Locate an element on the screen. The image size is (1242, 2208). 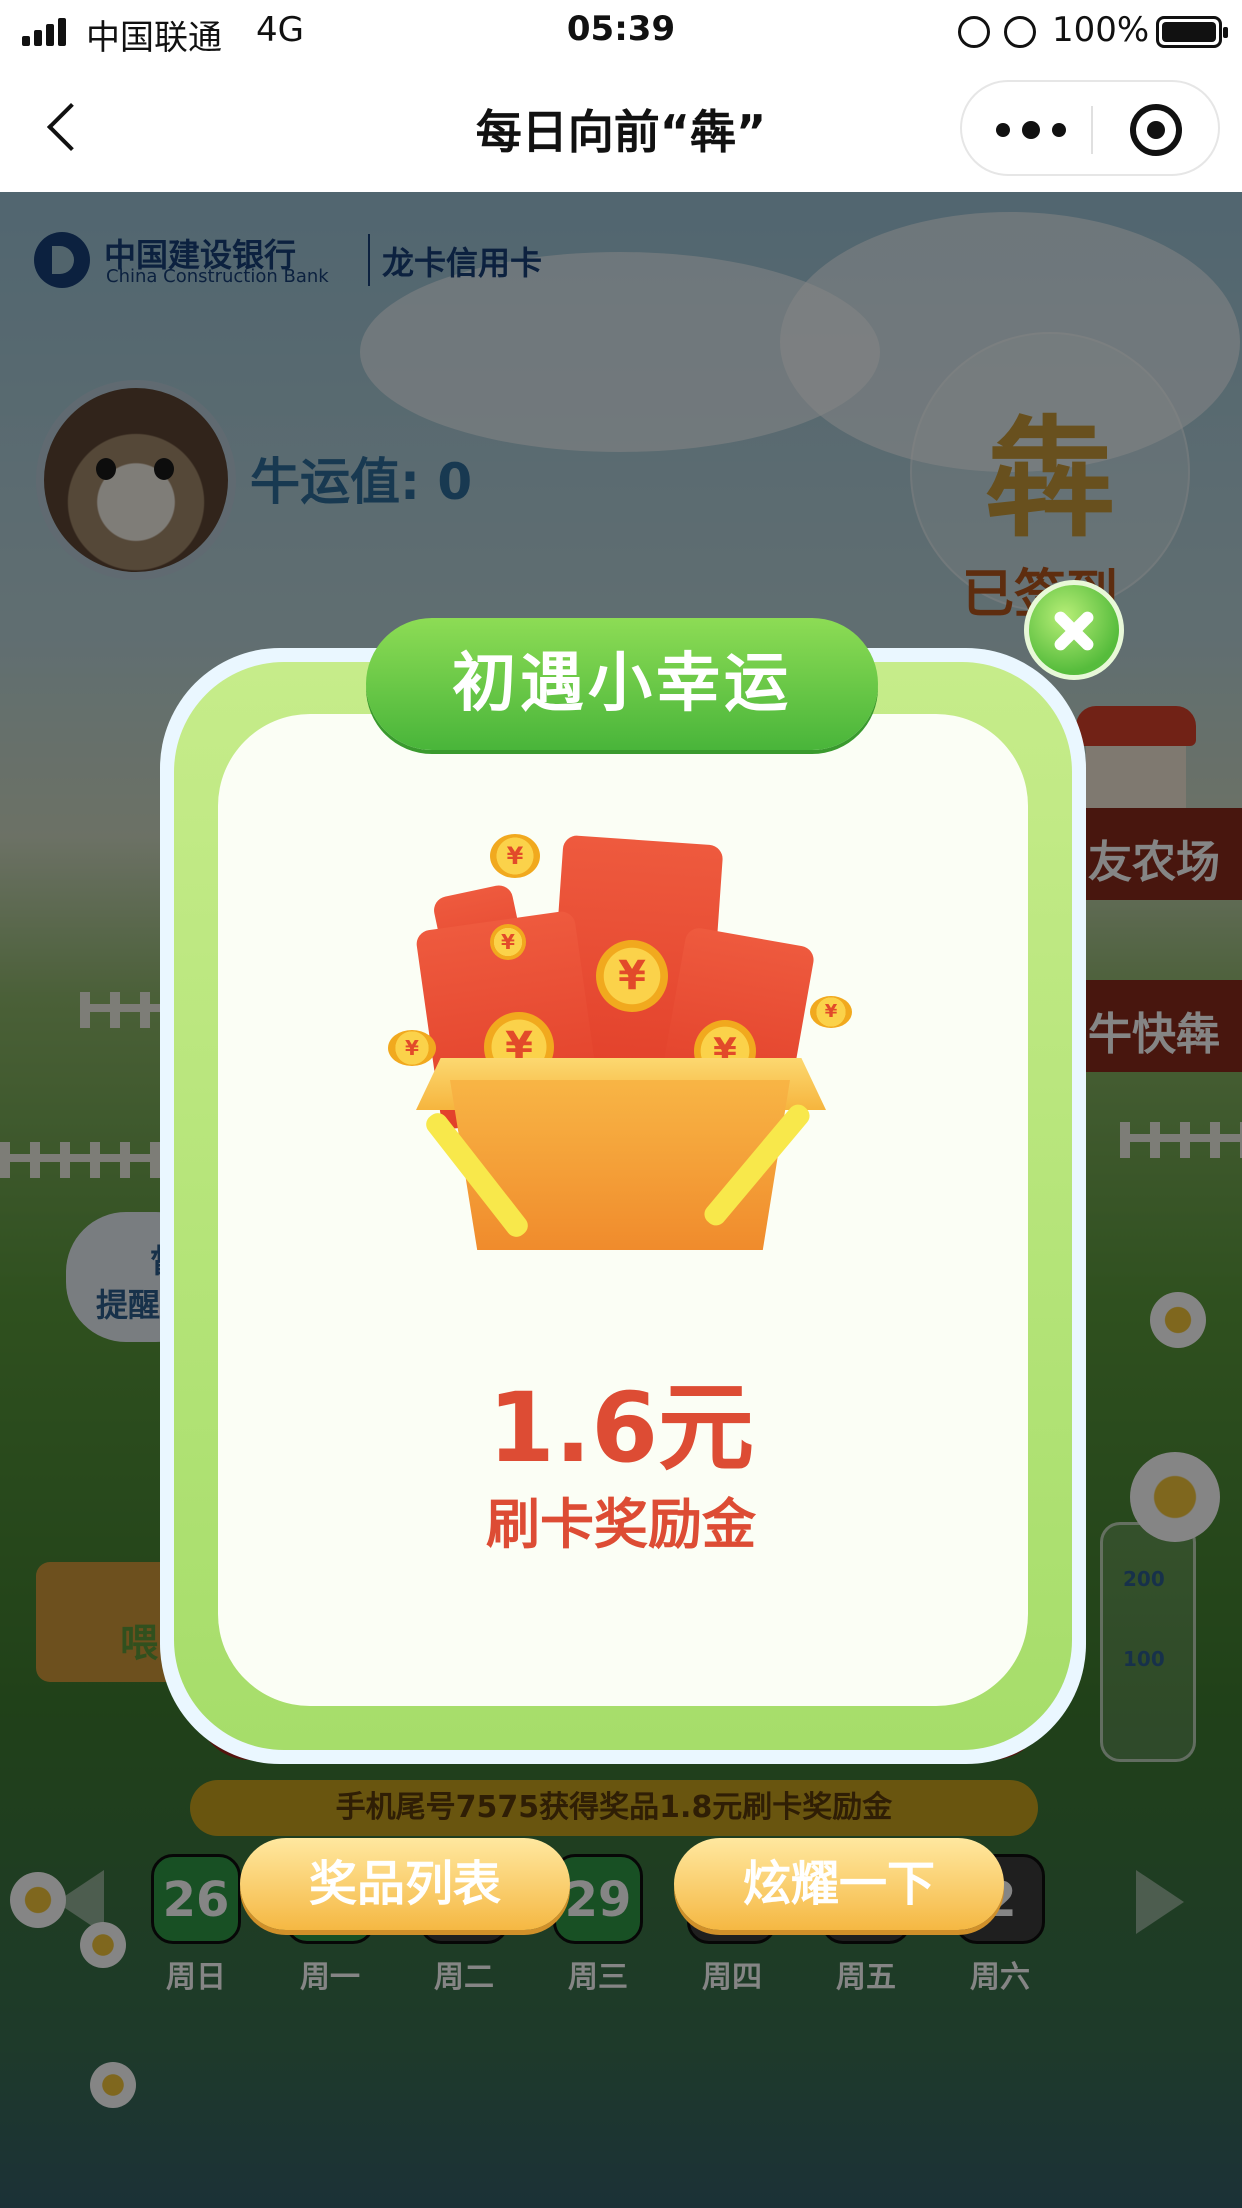
modal-title: 初遇小幸运 is located at coordinates (622, 684).